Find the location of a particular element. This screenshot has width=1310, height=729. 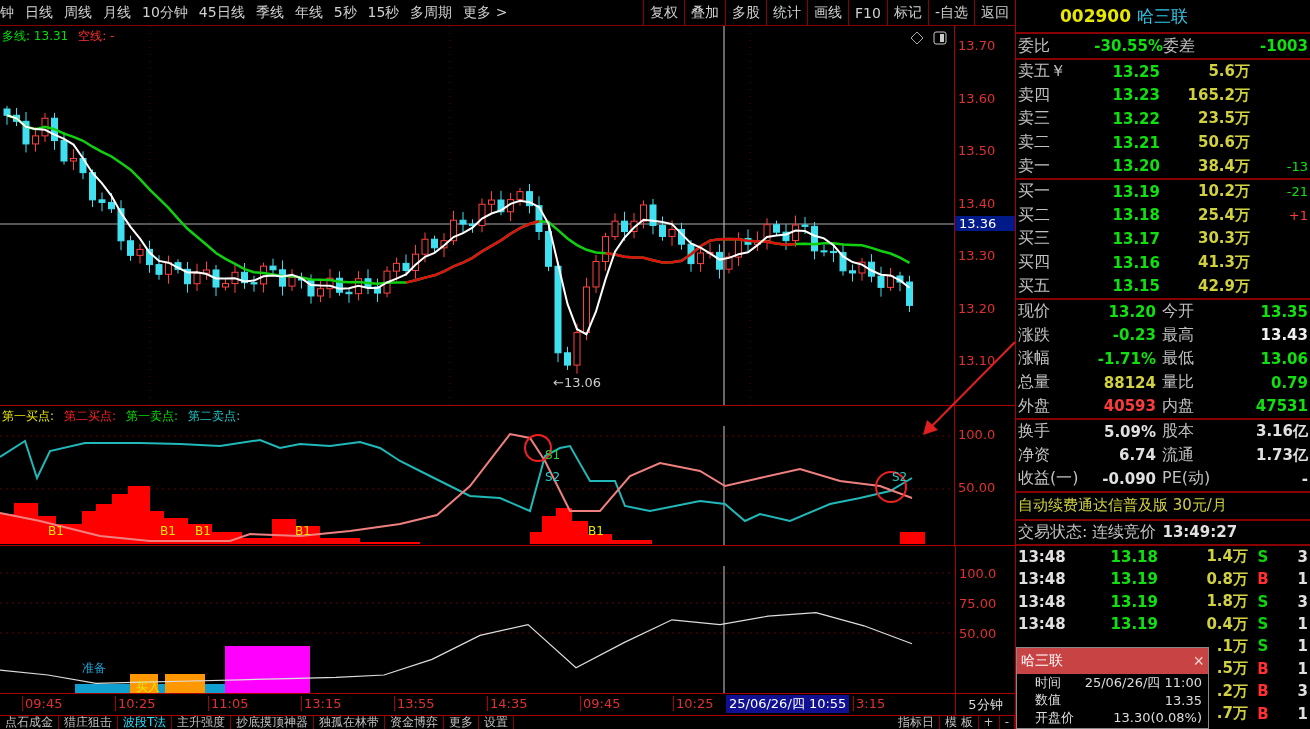

order-level: 卖一 is located at coordinates (1034, 166).